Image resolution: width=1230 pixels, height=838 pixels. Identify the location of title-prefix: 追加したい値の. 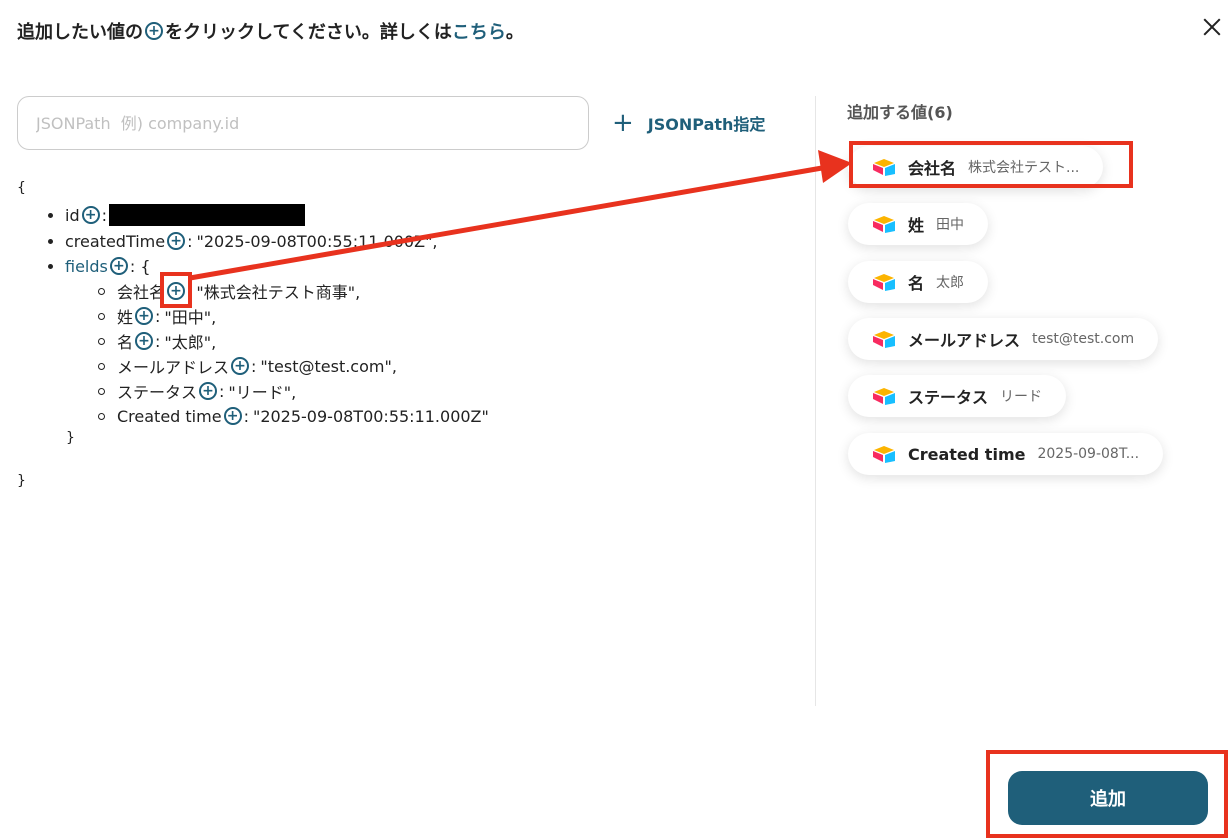
(80, 32).